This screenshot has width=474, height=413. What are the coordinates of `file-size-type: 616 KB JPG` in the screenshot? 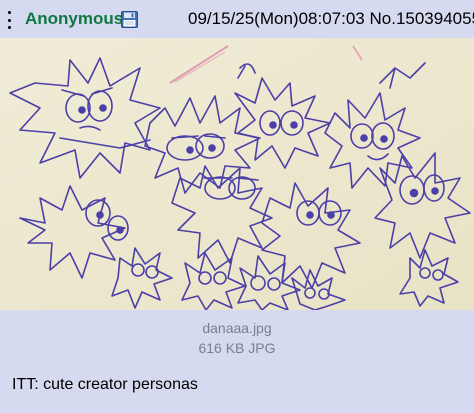 It's located at (237, 348).